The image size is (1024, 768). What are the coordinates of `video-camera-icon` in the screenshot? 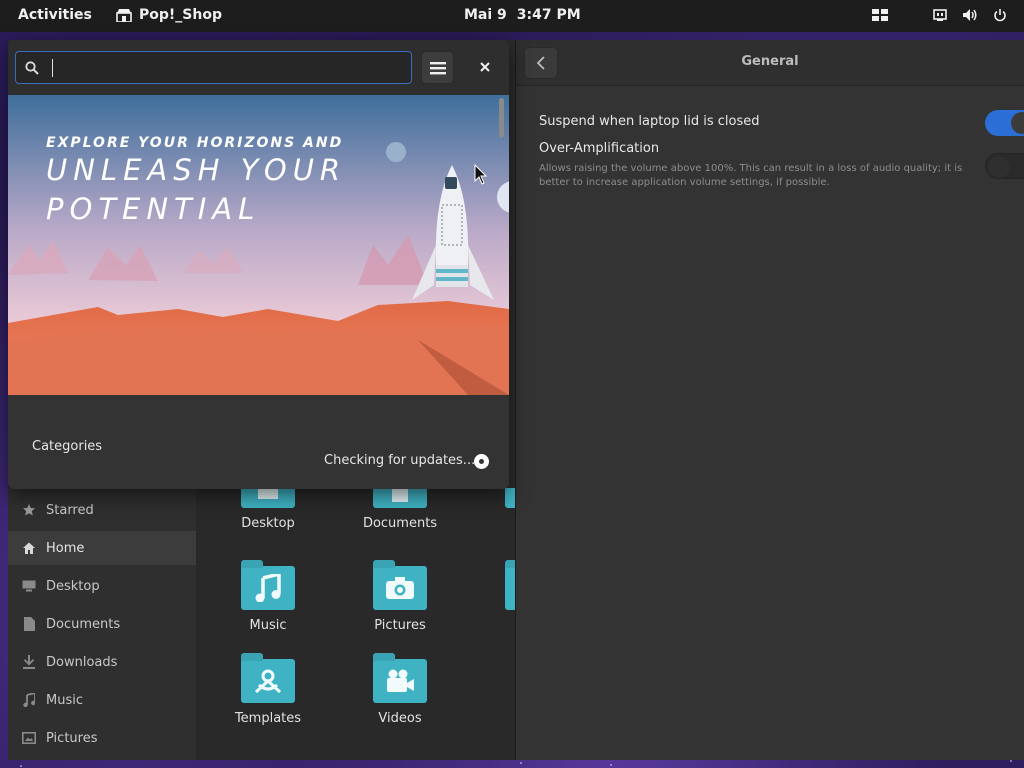 It's located at (400, 681).